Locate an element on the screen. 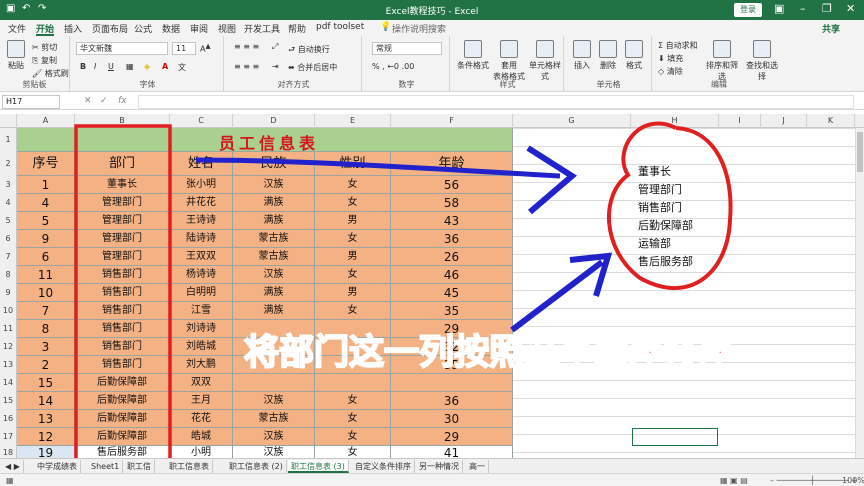 The height and width of the screenshot is (486, 864). overlay-caption: 将部门这一列按照这个顺序排序 is located at coordinates (489, 353).